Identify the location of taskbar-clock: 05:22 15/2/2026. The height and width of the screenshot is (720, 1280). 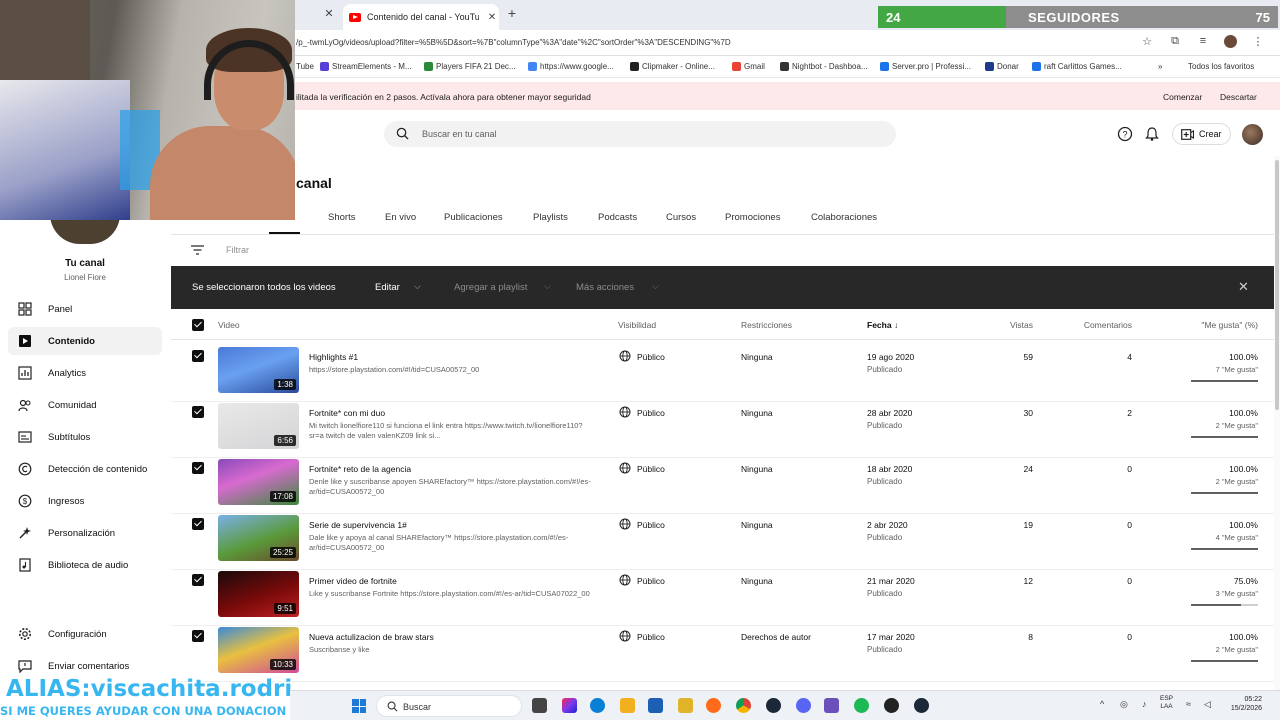
(1242, 704).